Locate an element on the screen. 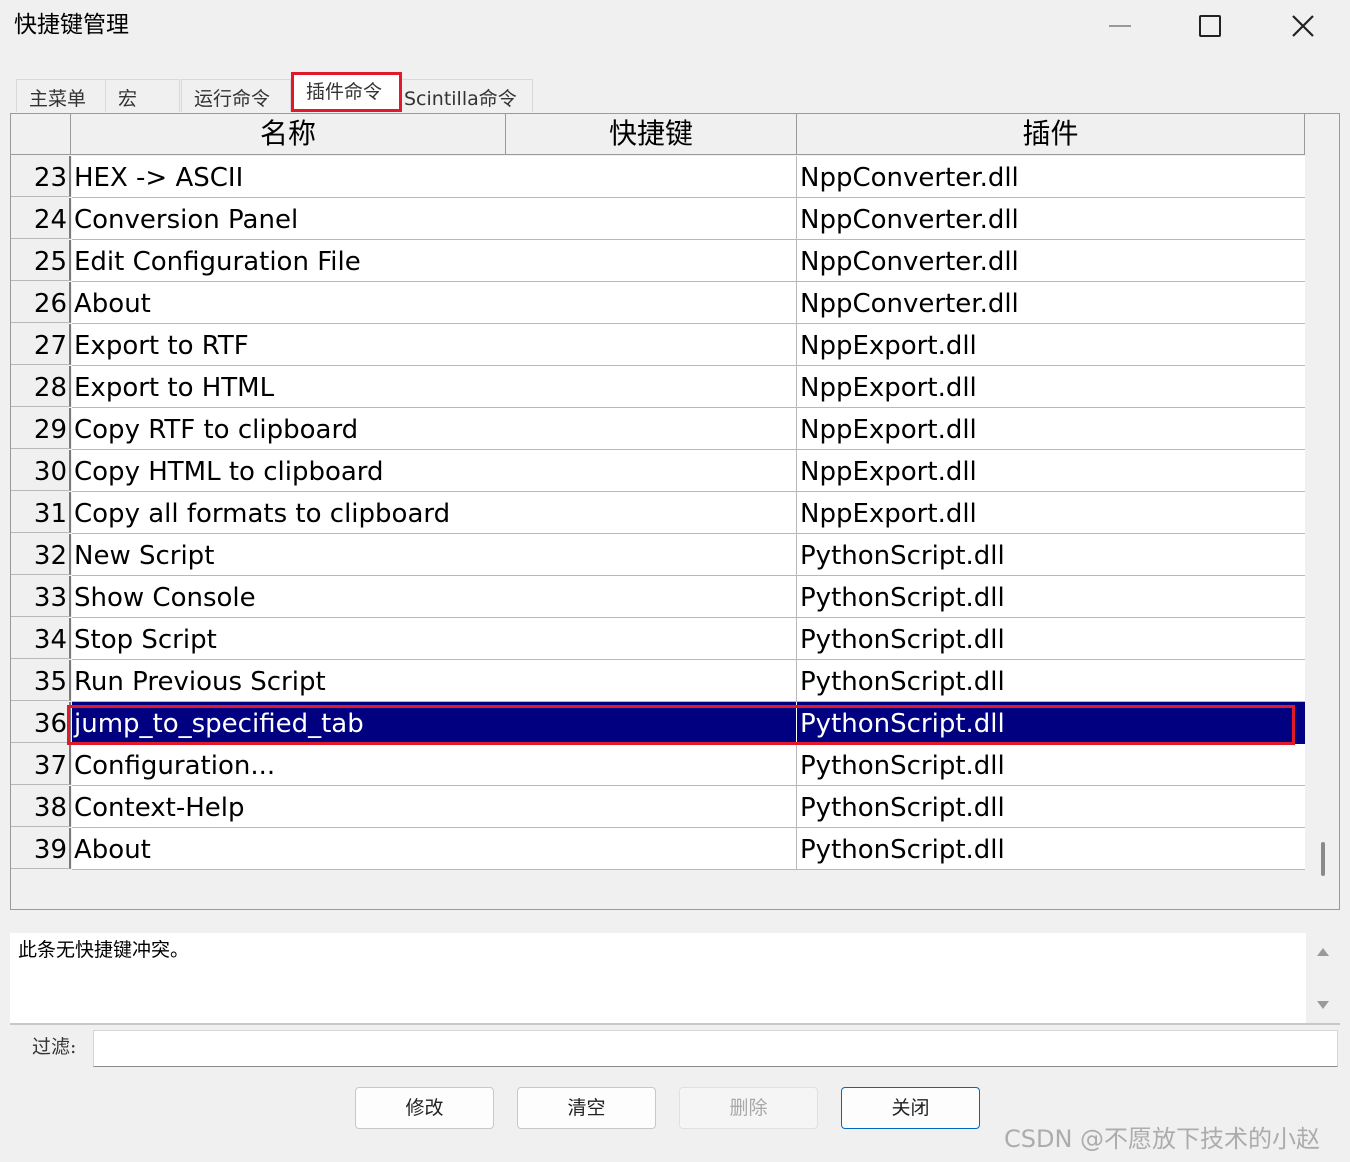  row-number: 39 is located at coordinates (41, 848).